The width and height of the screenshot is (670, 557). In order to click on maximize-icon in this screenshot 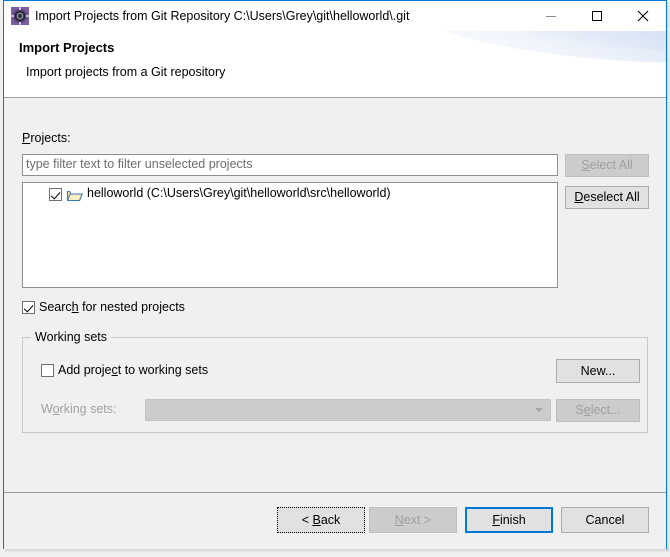, I will do `click(597, 15)`.